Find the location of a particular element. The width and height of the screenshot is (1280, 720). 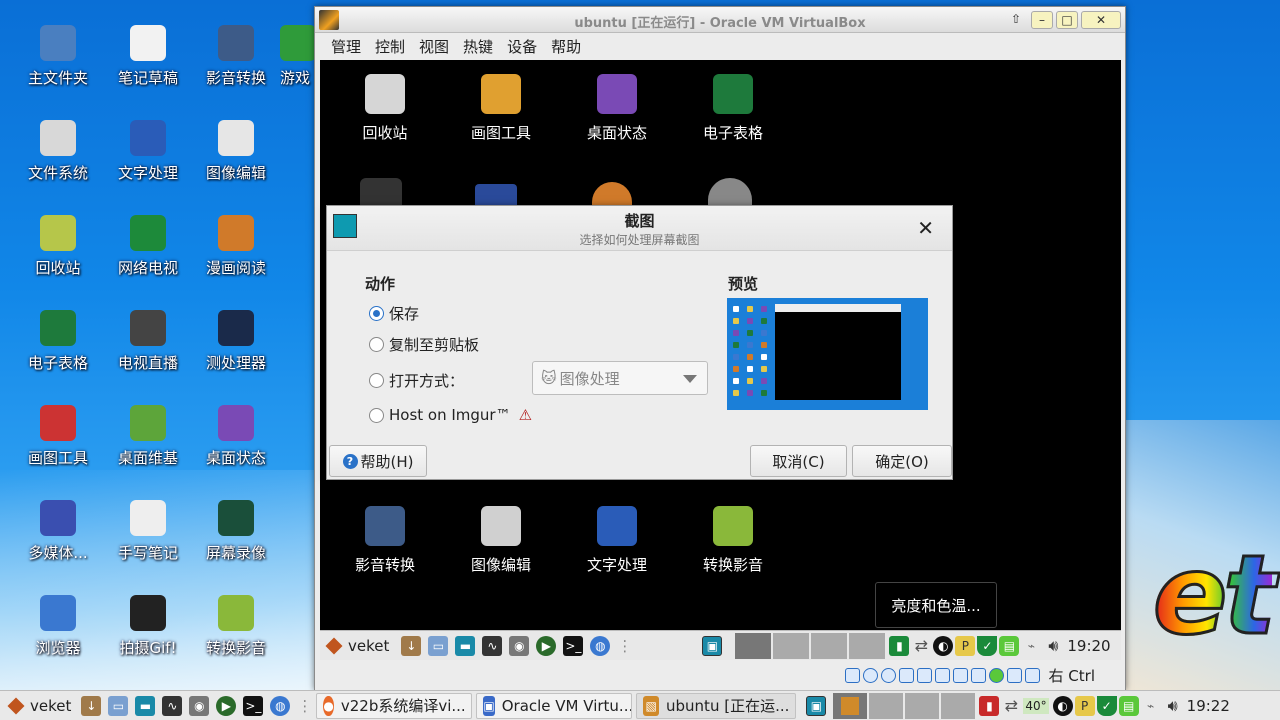

desktop-icon: 文件系统 is located at coordinates (58, 151).